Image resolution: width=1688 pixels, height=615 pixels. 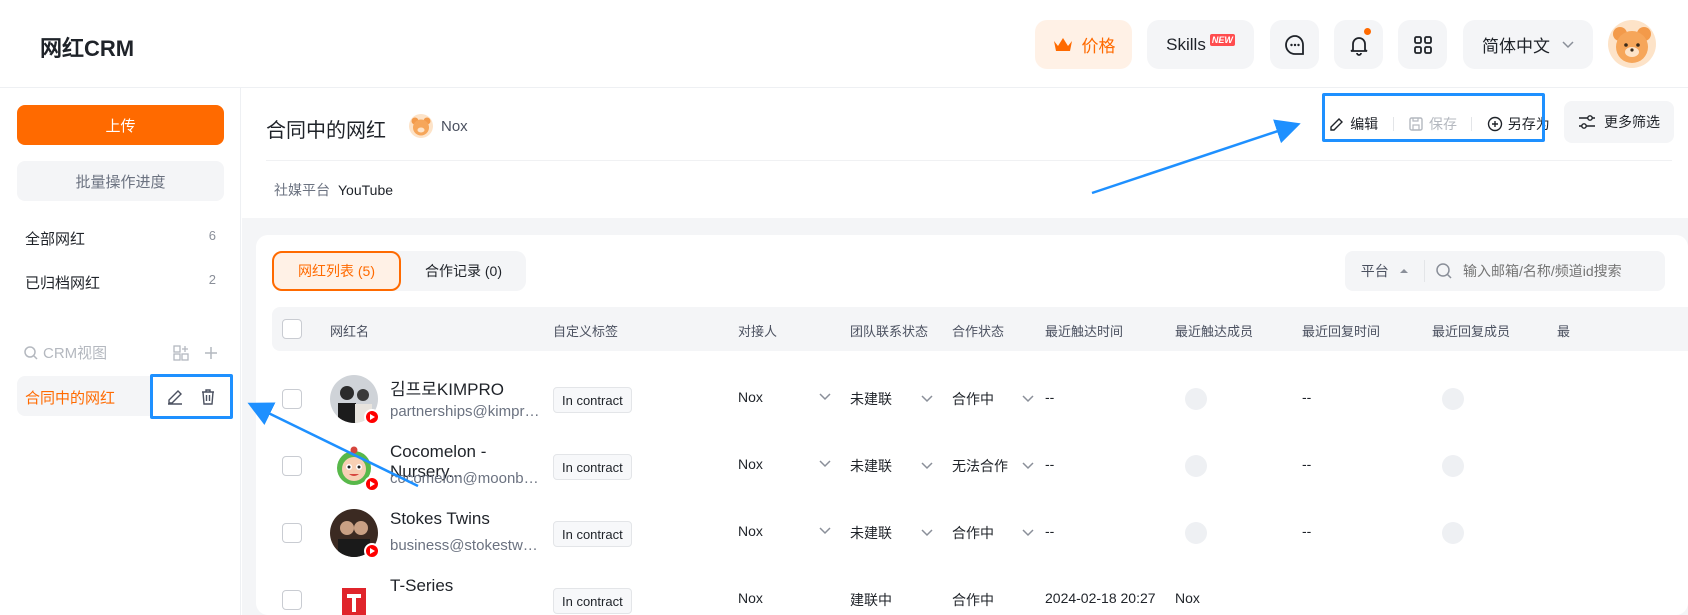 What do you see at coordinates (120, 125) in the screenshot?
I see `upload-button: 上传` at bounding box center [120, 125].